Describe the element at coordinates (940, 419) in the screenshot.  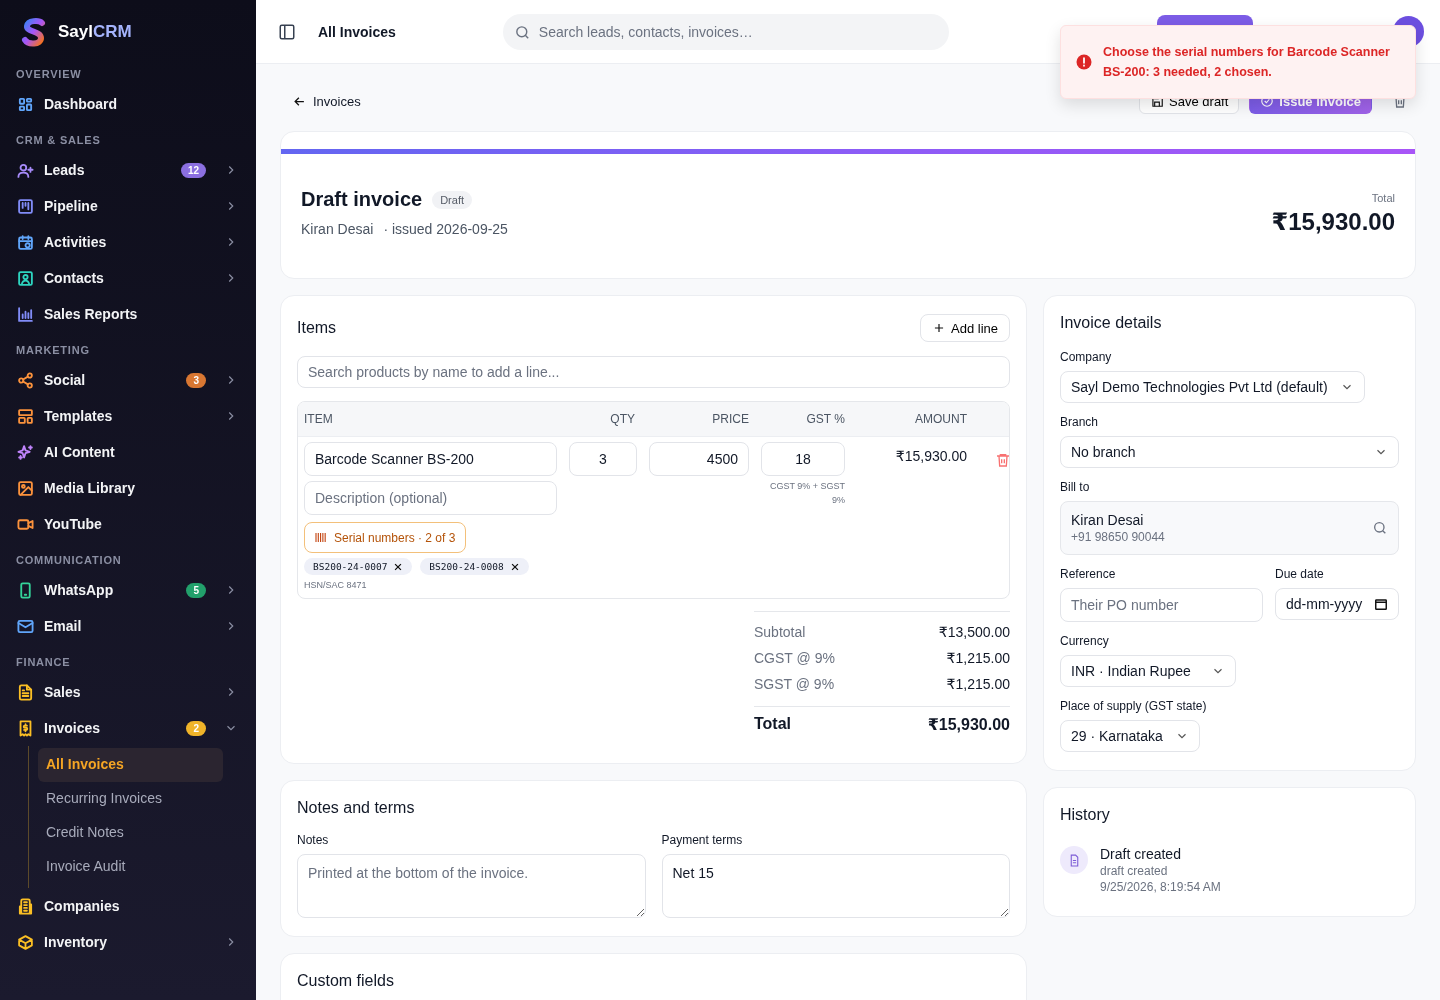
I see `column-header: AMOUNT` at that location.